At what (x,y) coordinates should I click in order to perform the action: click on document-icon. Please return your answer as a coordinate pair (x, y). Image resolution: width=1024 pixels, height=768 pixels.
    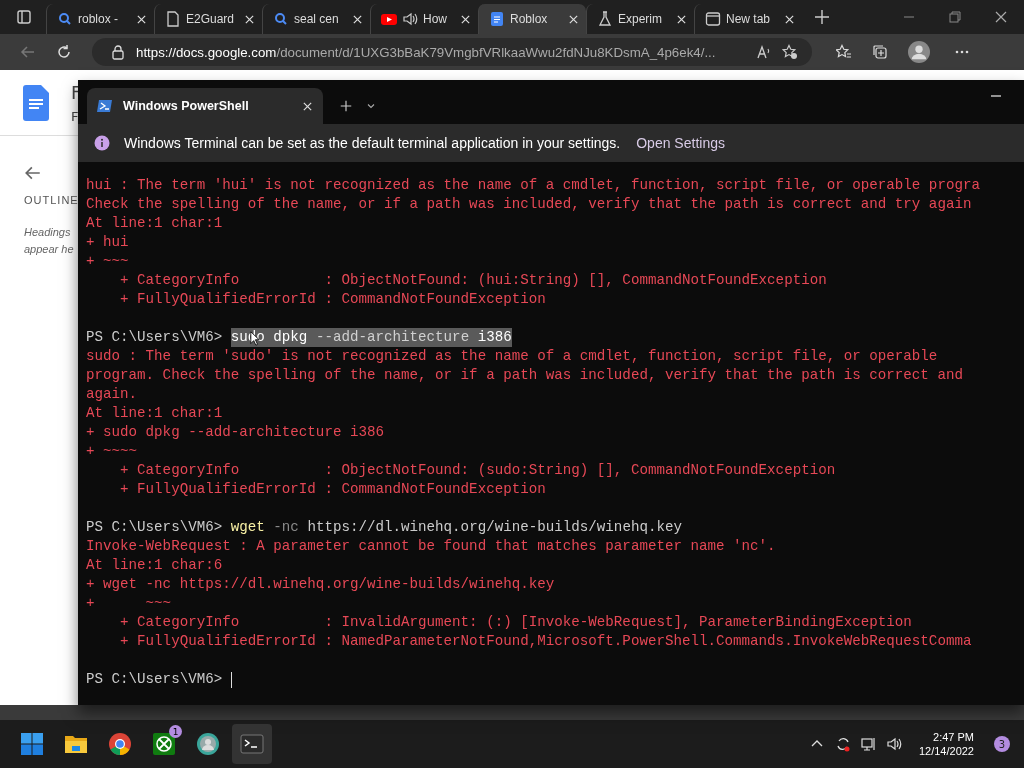
    Looking at the image, I should click on (497, 19).